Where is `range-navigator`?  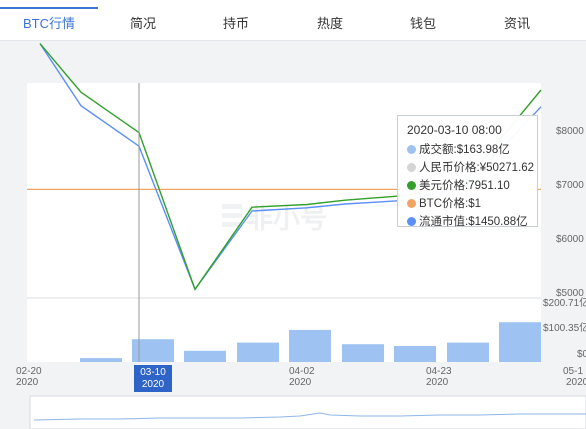
range-navigator is located at coordinates (307, 412).